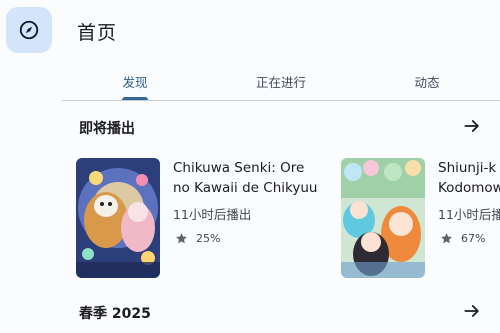 This screenshot has height=333, width=500. I want to click on tab-in-progress: 正在进行, so click(281, 81).